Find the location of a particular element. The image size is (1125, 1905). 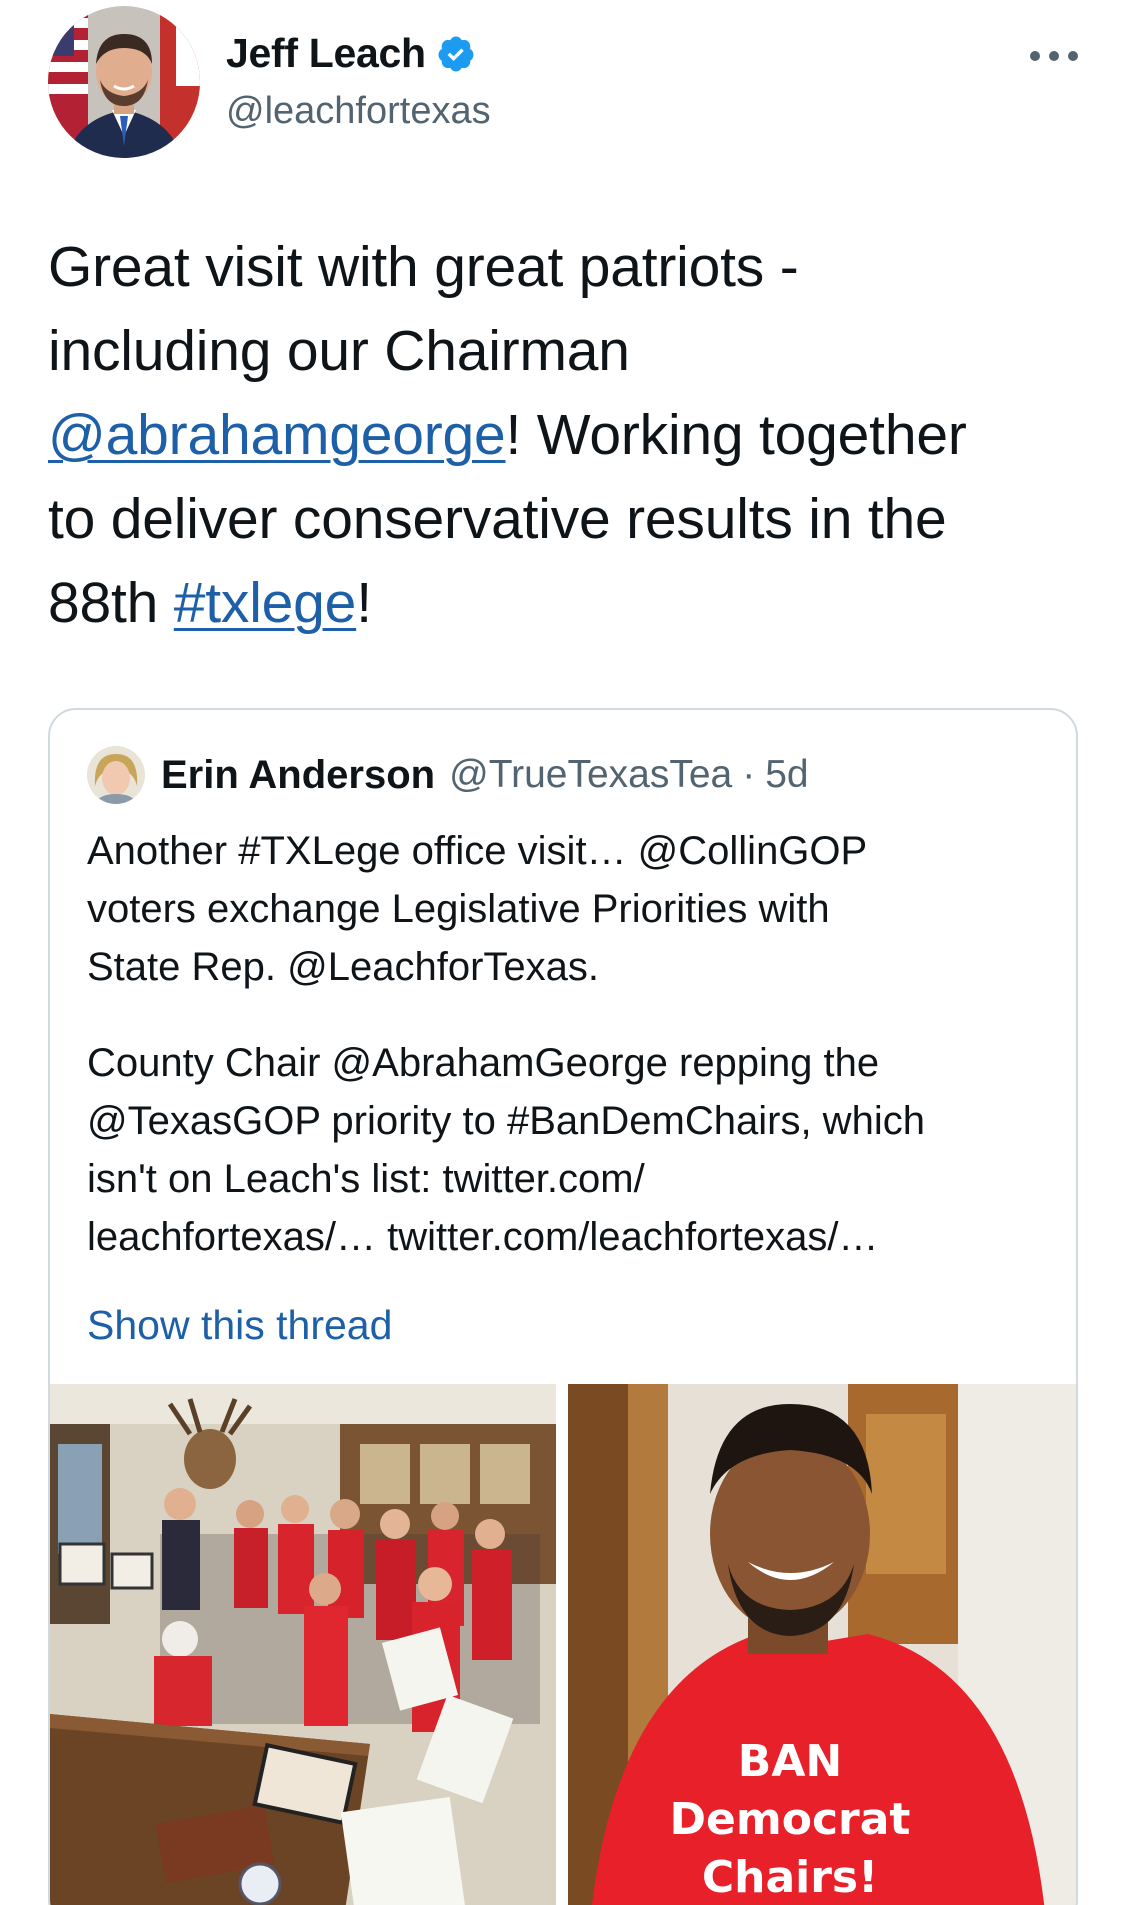

author-display-name: Jeff Leach is located at coordinates (326, 53).